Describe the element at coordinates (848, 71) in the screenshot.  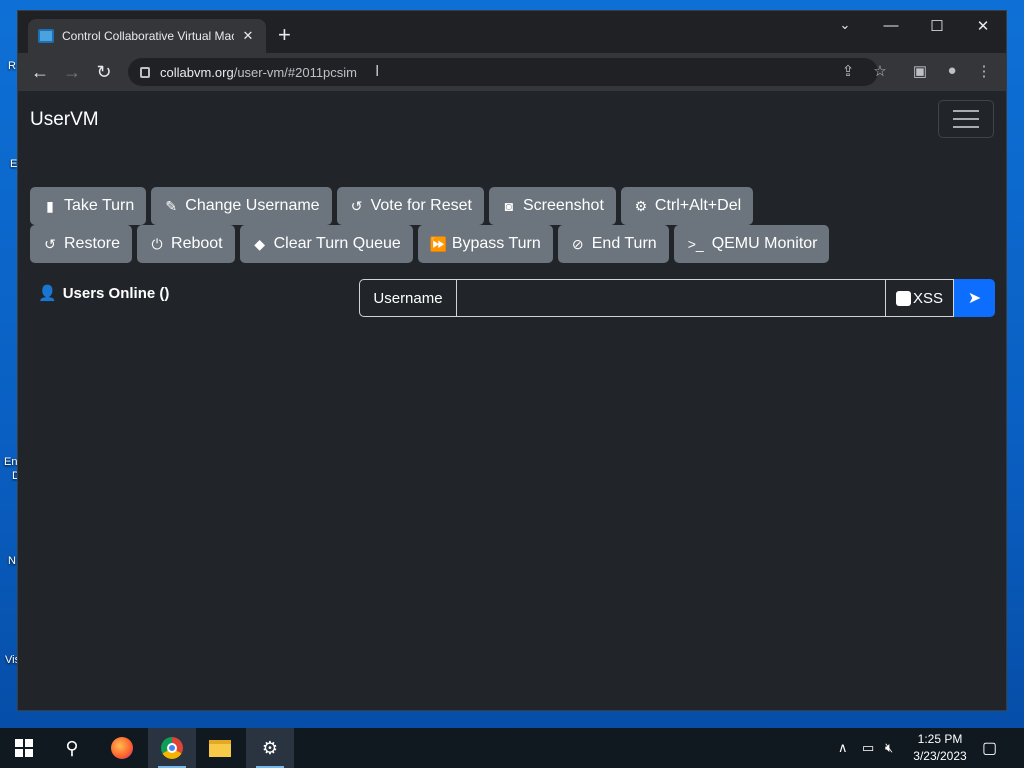
I see `share-icon: ⇪` at that location.